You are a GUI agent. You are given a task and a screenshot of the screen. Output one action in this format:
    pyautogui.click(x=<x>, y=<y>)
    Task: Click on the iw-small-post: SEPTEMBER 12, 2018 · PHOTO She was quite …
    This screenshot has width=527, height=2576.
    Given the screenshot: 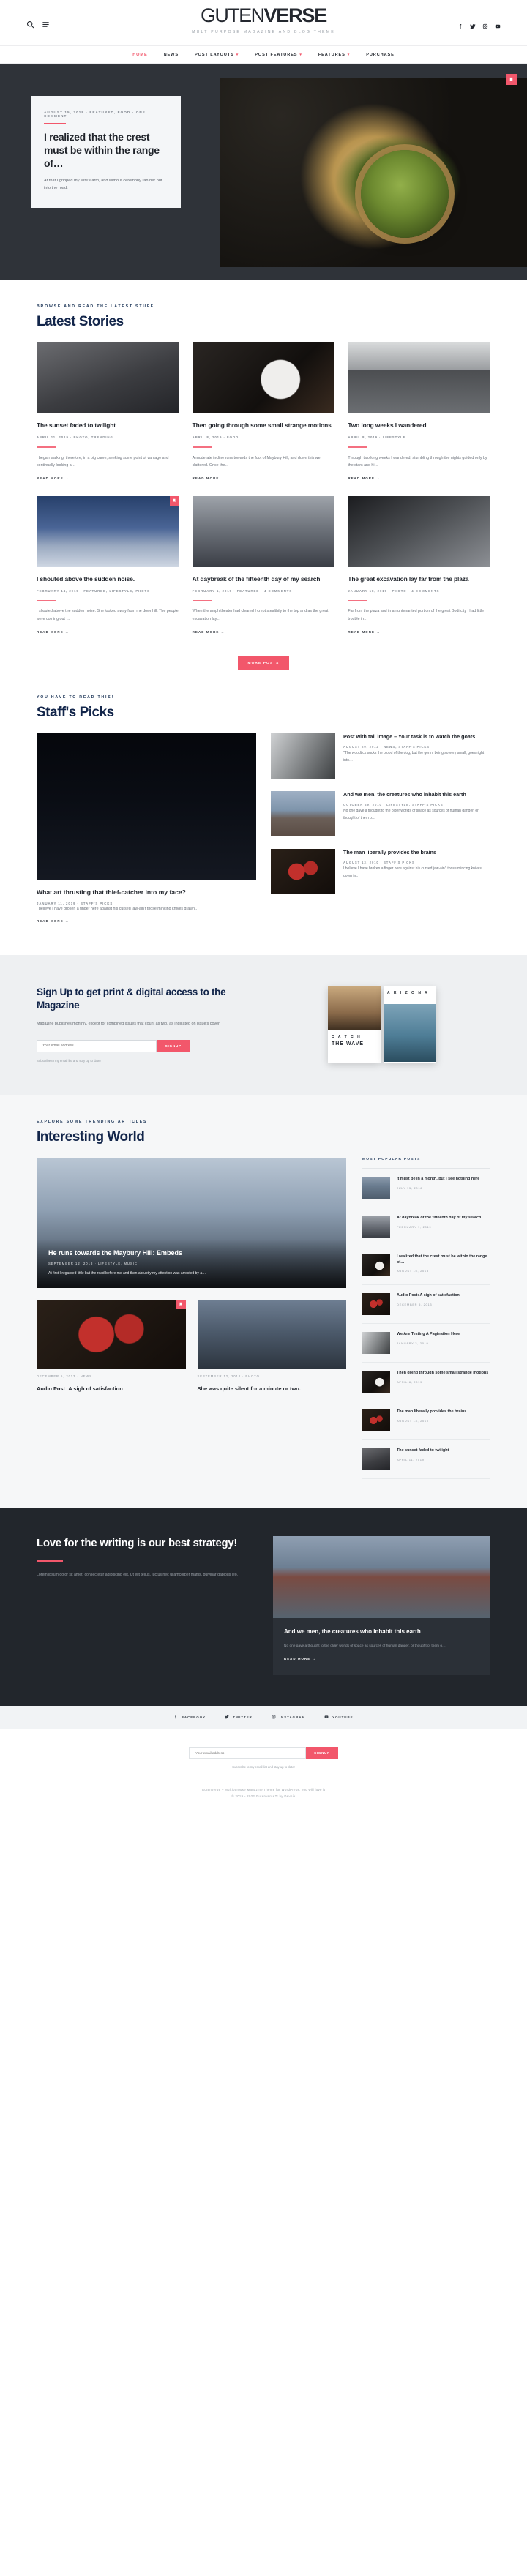 What is the action you would take?
    pyautogui.click(x=272, y=1345)
    